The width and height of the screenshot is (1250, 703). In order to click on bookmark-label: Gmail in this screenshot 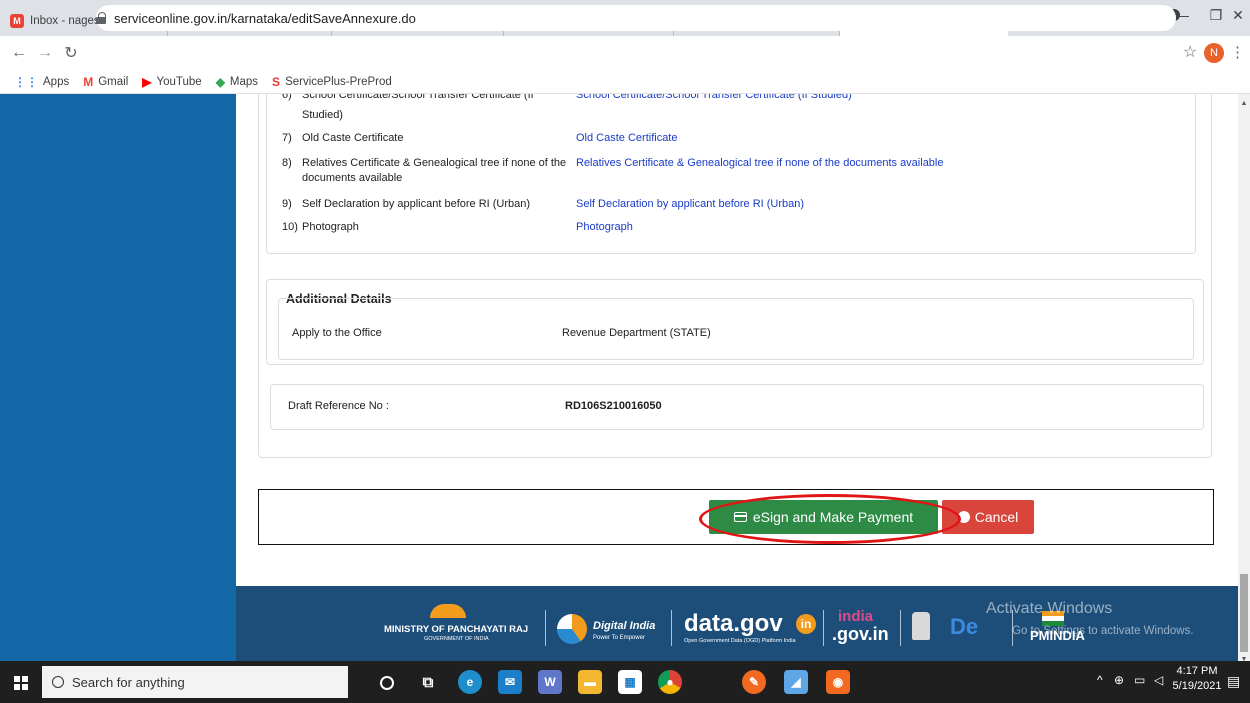, I will do `click(113, 81)`.